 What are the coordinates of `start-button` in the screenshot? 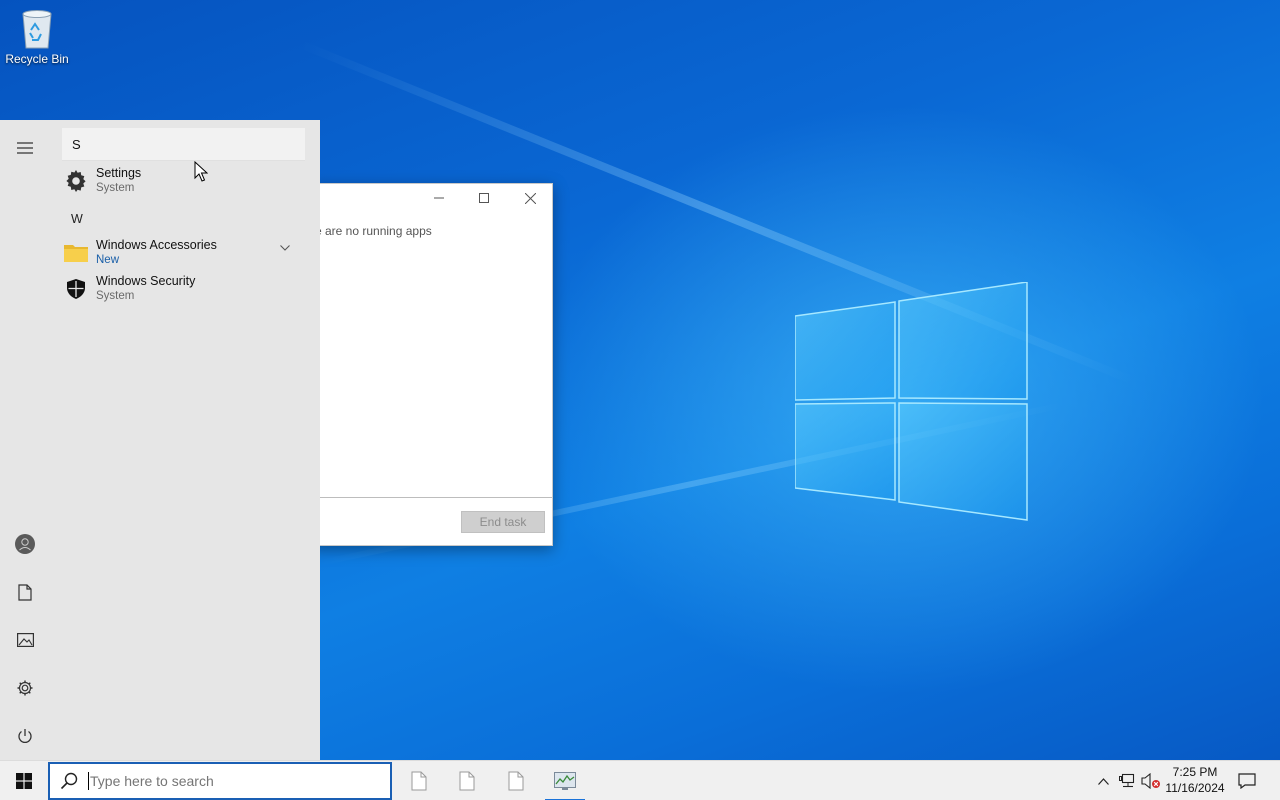 It's located at (24, 780).